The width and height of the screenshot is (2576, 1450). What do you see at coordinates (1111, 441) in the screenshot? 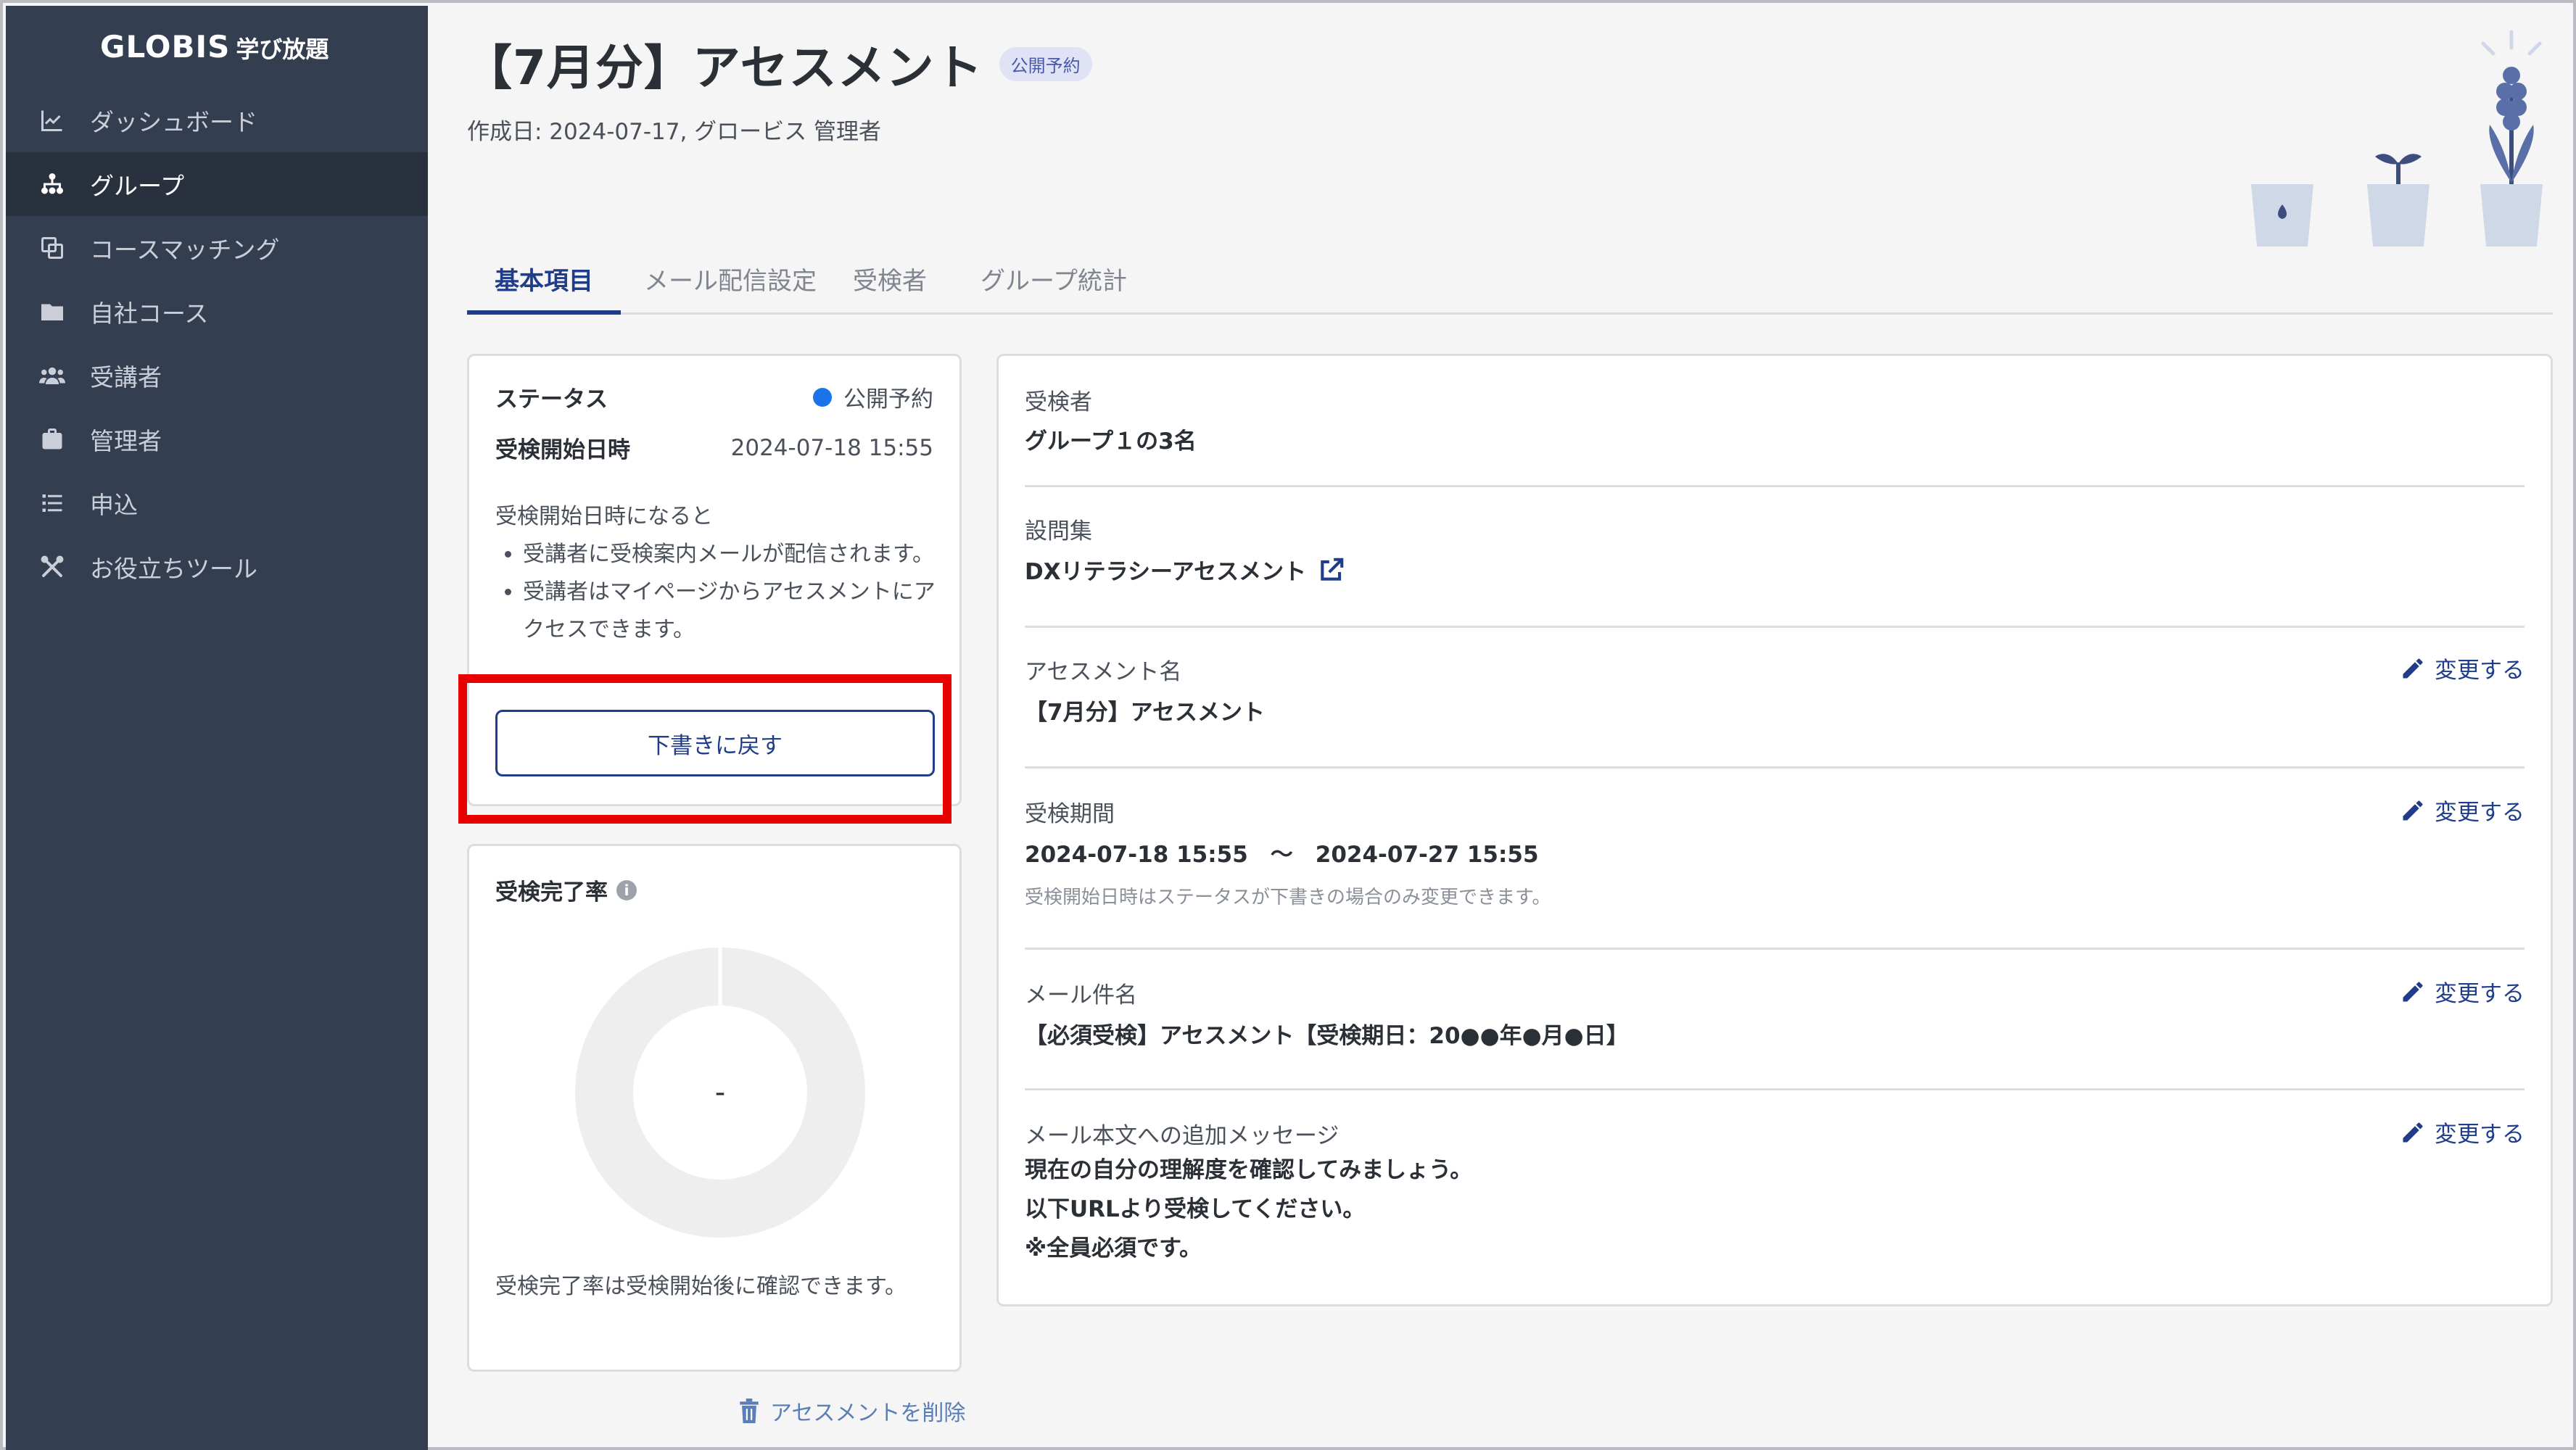
I see `examinees-value: グループ１の3名` at bounding box center [1111, 441].